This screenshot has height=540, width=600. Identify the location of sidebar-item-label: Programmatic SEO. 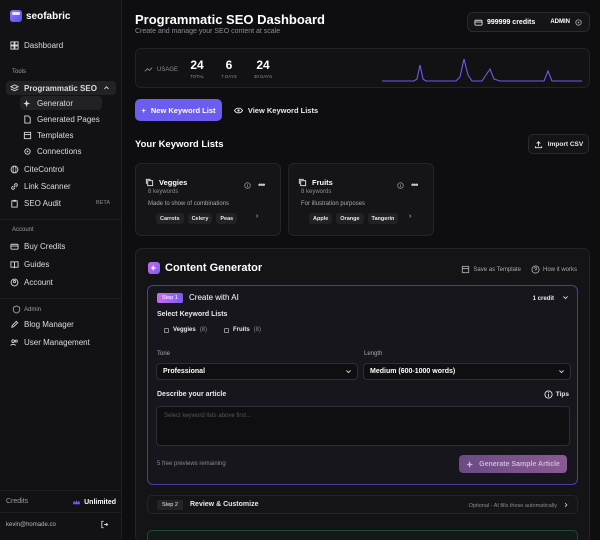
(60, 88).